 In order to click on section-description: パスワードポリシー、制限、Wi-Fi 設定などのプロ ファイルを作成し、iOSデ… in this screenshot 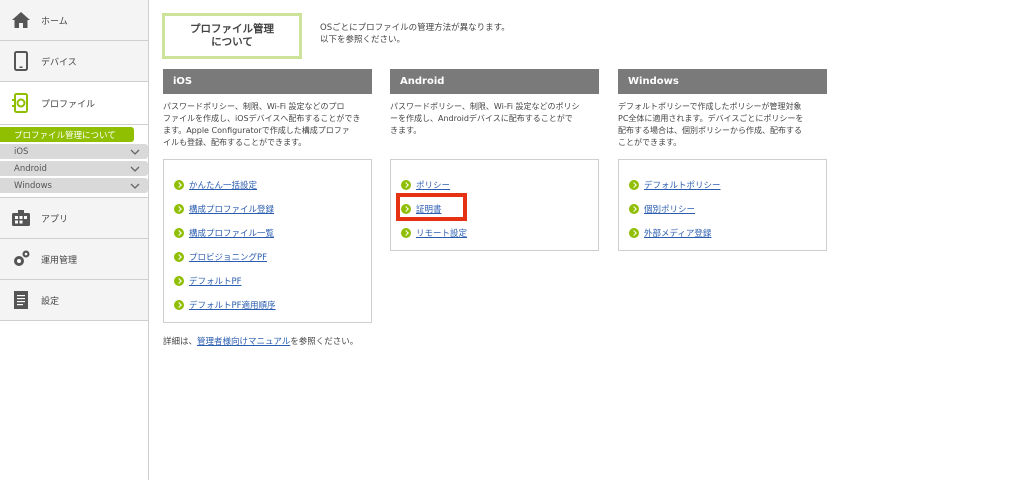, I will do `click(262, 124)`.